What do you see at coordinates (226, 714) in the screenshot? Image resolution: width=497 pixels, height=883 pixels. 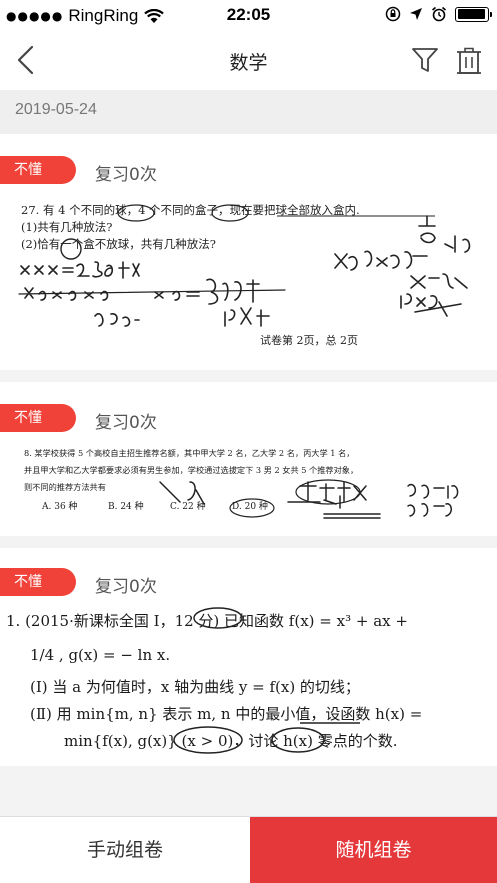 I see `question-line: (Ⅱ) 用 min{m, n} 表示 m, n 中的最小值，设函数 h(x) =` at bounding box center [226, 714].